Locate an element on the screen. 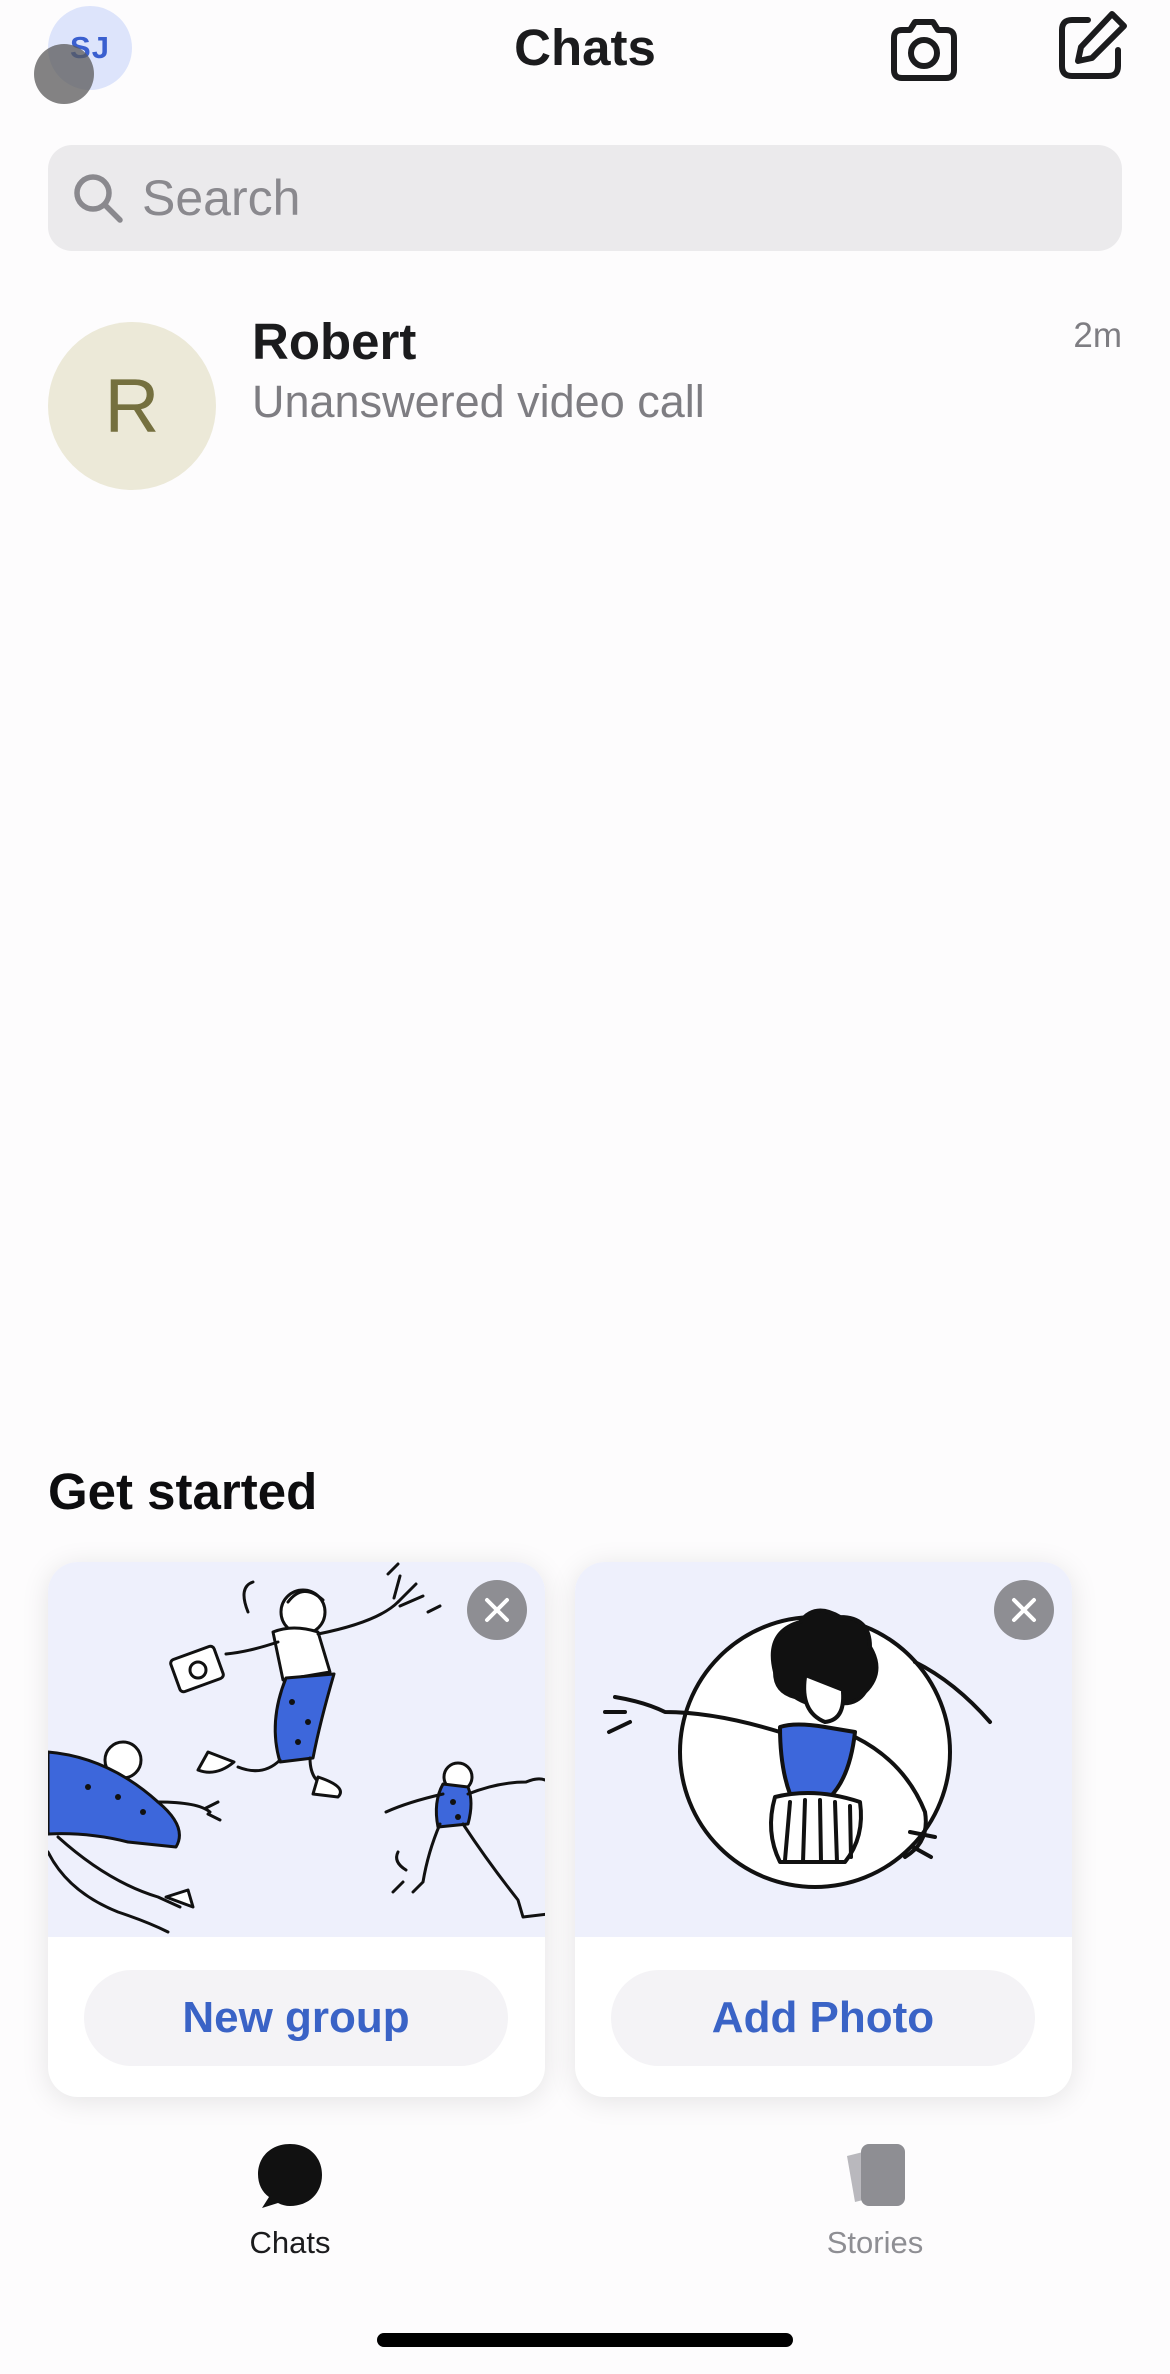 The image size is (1170, 2374). chat-avatar: R is located at coordinates (132, 406).